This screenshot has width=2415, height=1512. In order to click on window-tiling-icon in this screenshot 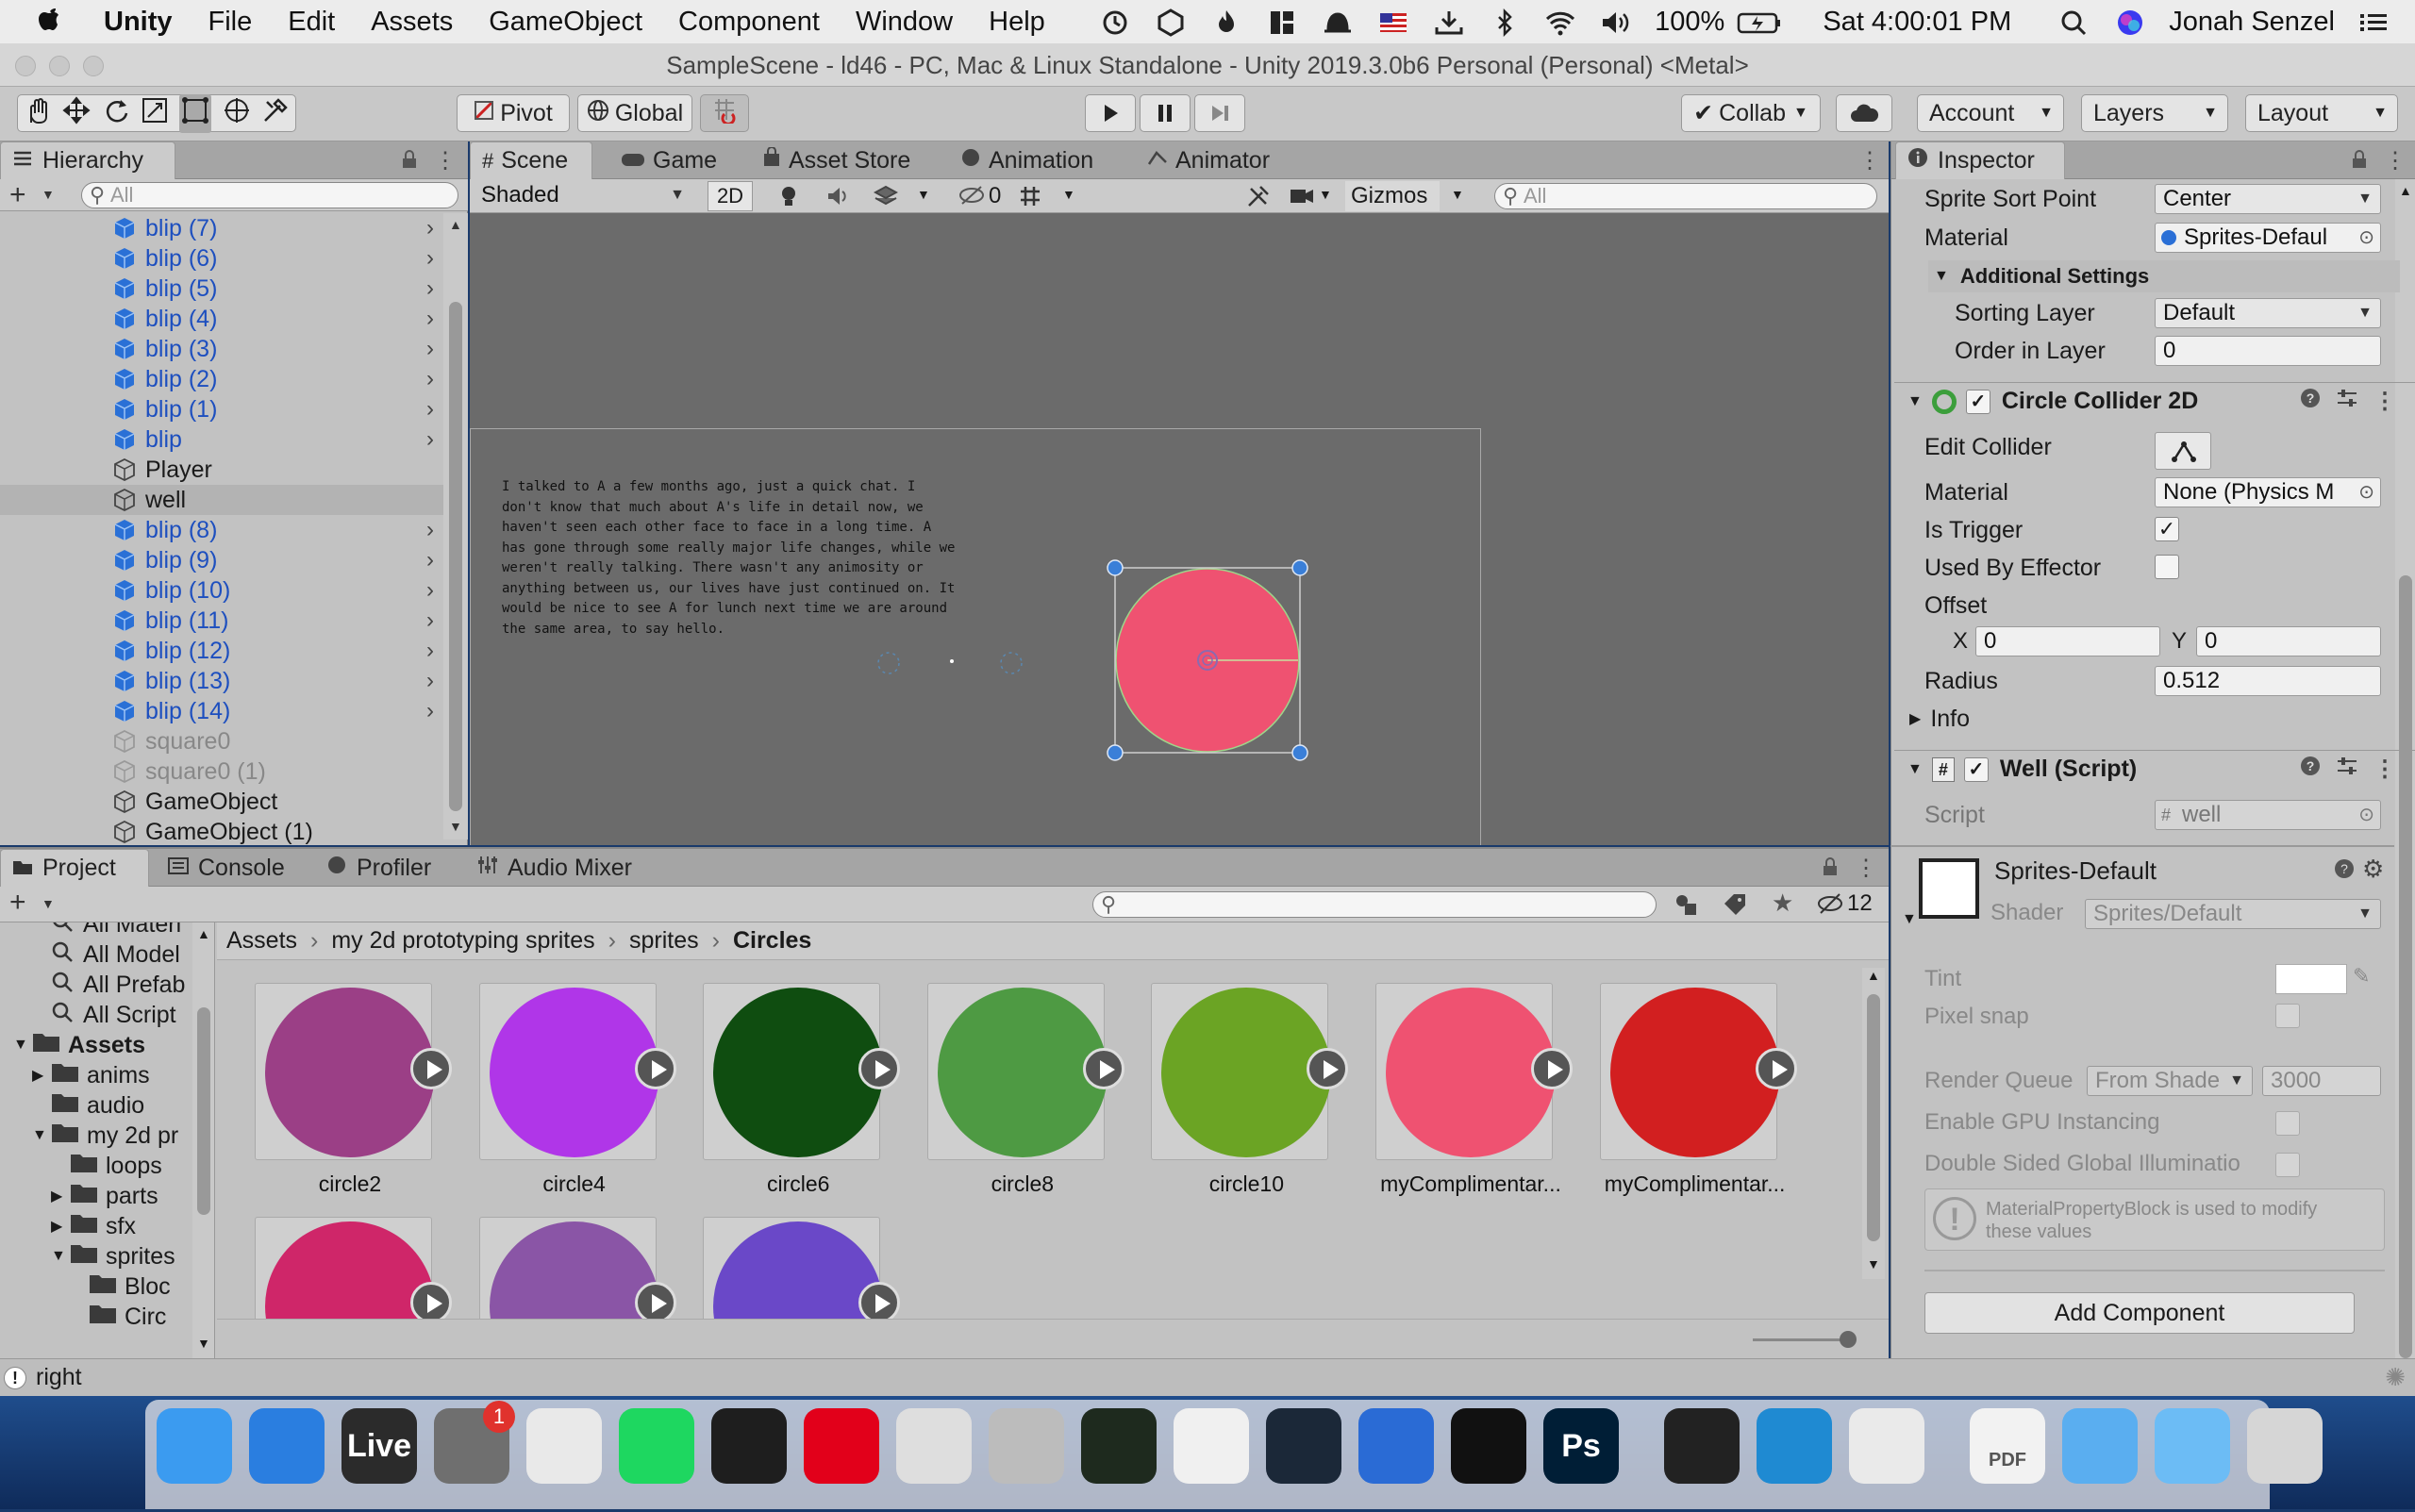, I will do `click(1282, 21)`.